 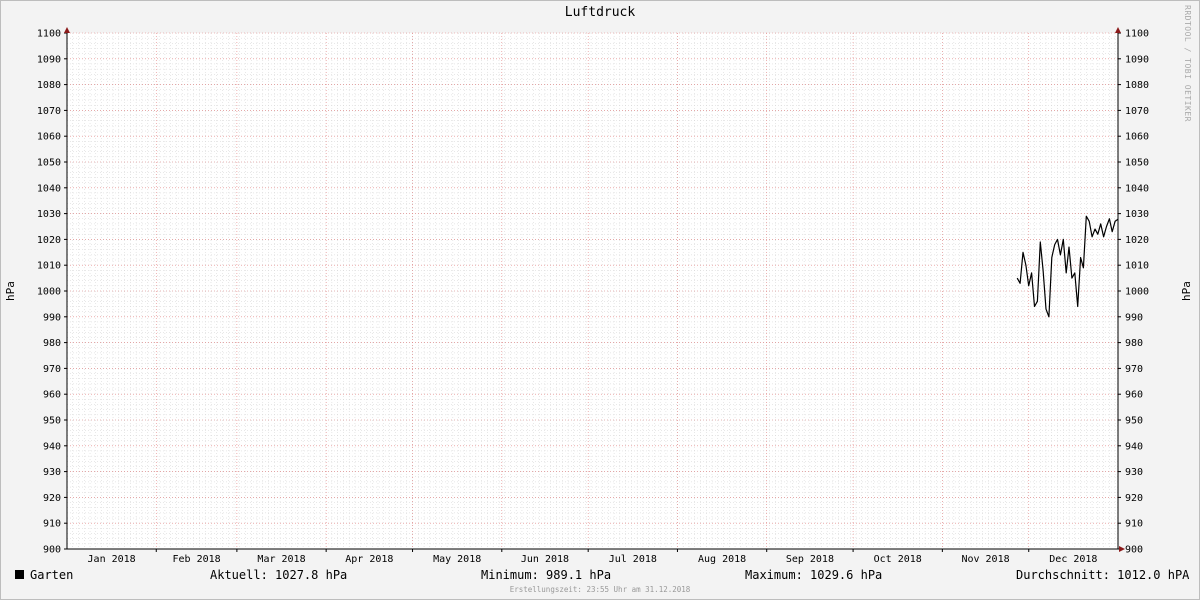 I want to click on y-tick-label-left: 1020, so click(x=49, y=240).